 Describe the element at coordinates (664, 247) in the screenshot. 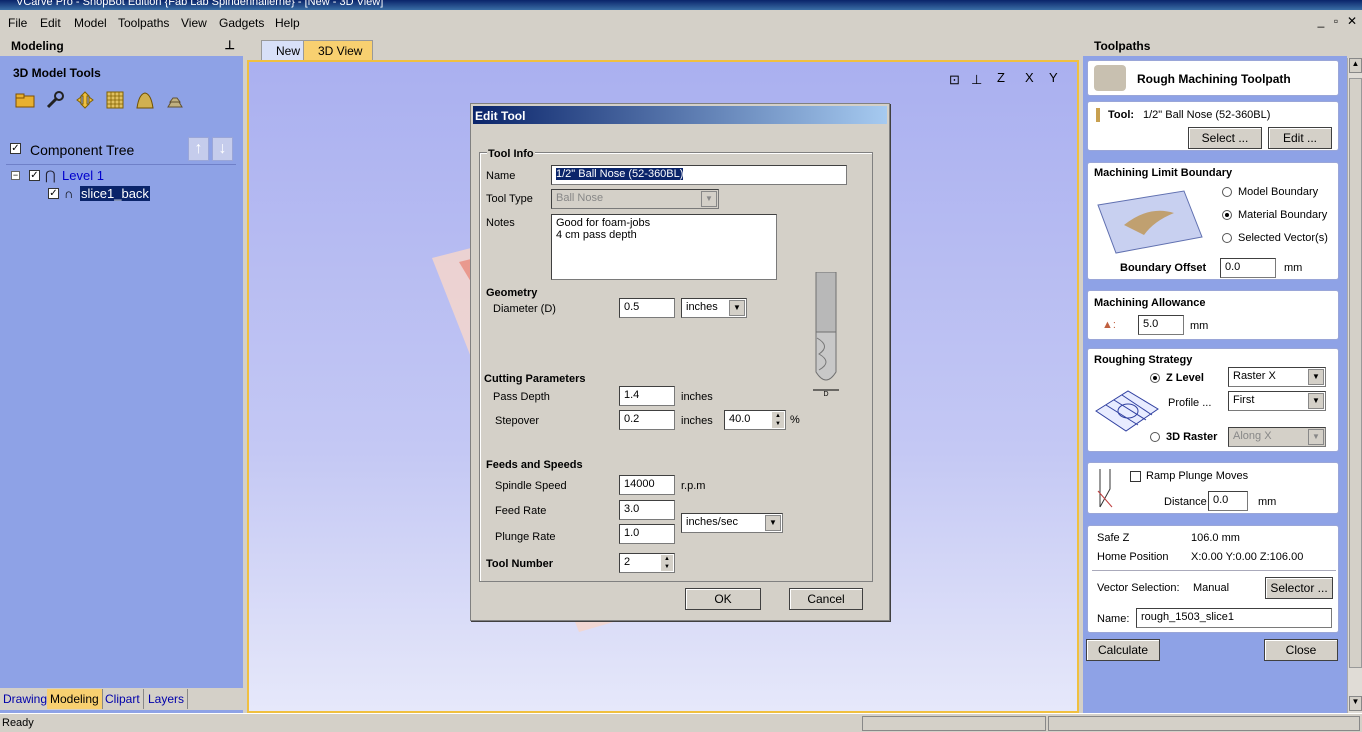

I see `notes-field: Good for foam-jobs 4 cm pass depth` at that location.